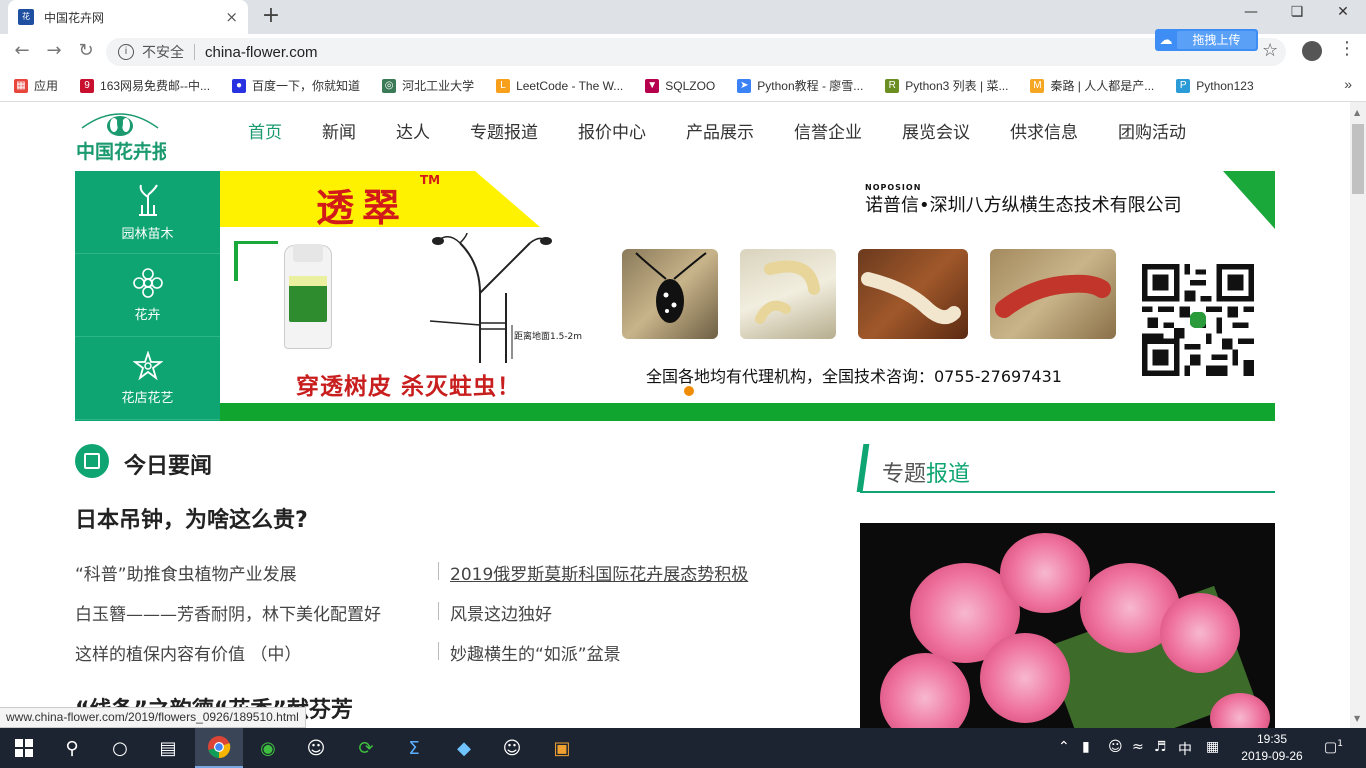 The image size is (1366, 768). Describe the element at coordinates (147, 212) in the screenshot. I see `category-garden-seedlings: 园林苗木` at that location.